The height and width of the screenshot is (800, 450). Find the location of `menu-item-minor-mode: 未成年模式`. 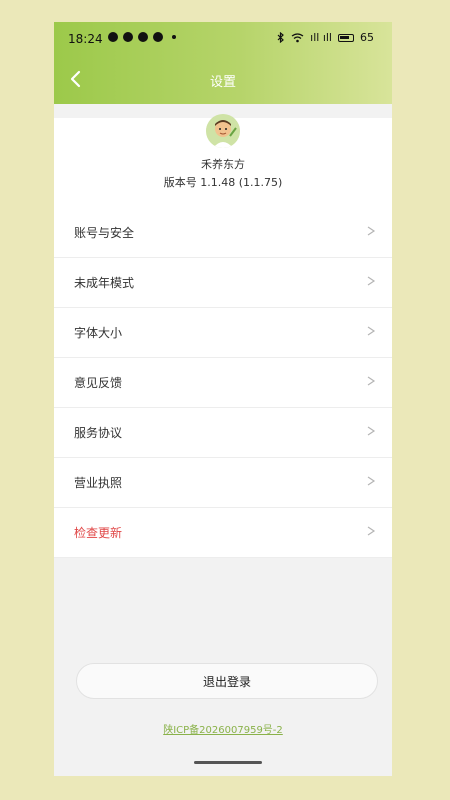

menu-item-minor-mode: 未成年模式 is located at coordinates (223, 283).